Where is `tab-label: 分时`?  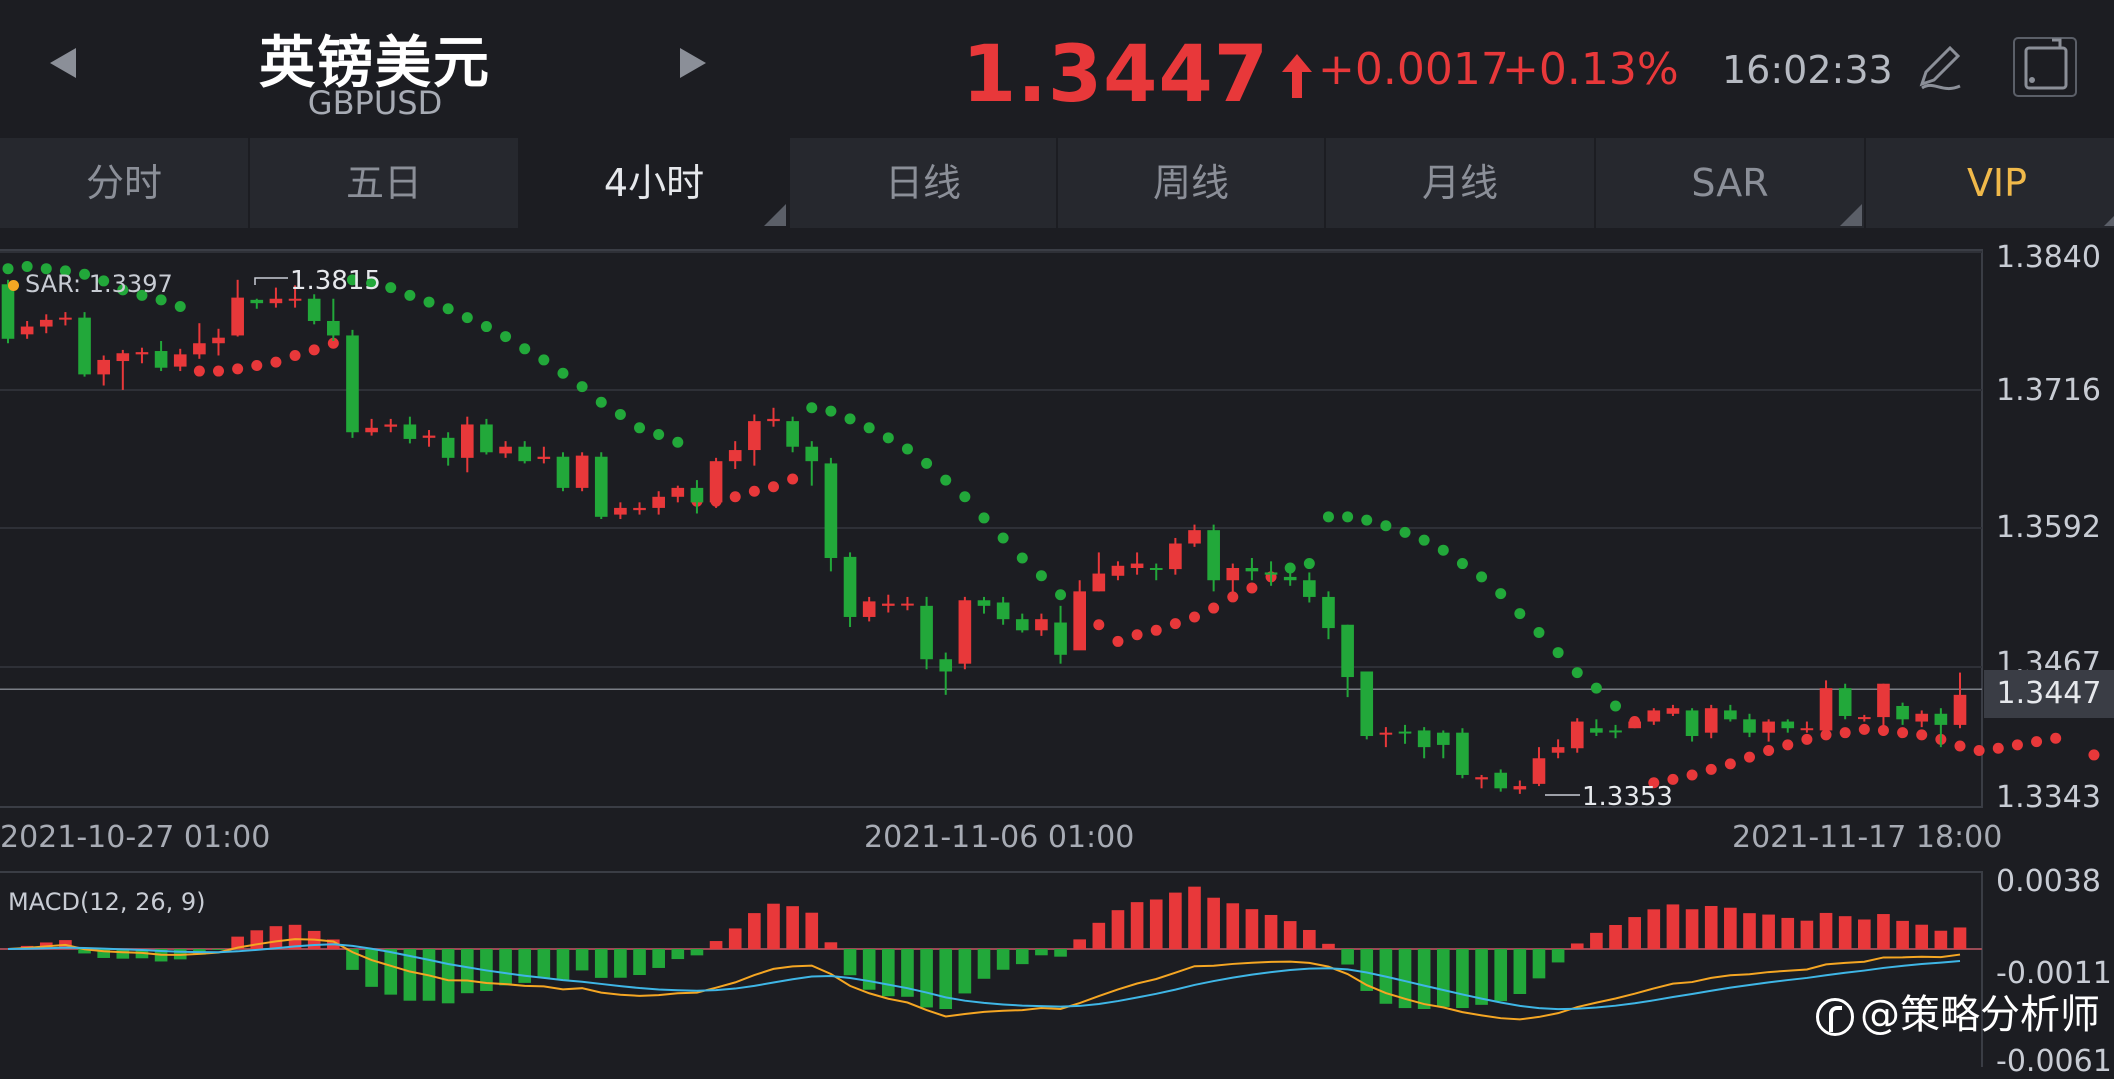 tab-label: 分时 is located at coordinates (123, 183).